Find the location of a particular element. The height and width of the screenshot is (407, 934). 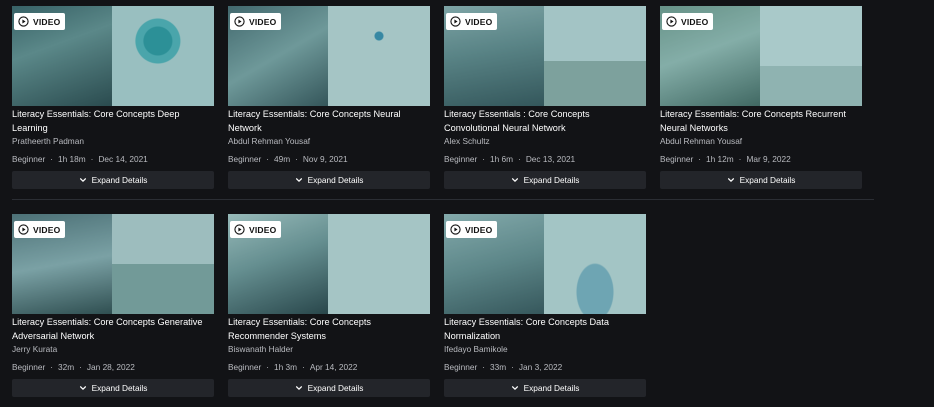

course-date: Jan 28, 2022 is located at coordinates (110, 367).